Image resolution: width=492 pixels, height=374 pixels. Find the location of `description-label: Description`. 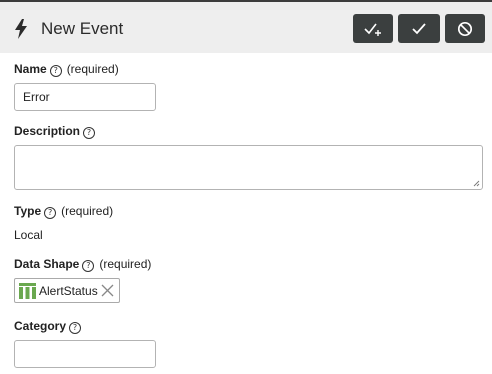

description-label: Description is located at coordinates (47, 131).